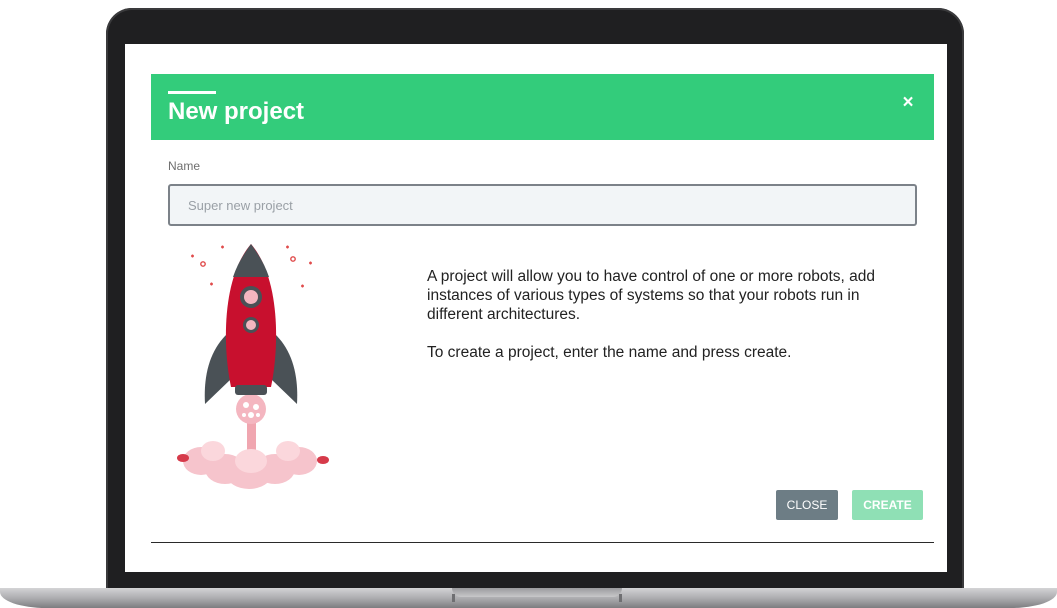 This screenshot has height=608, width=1057. Describe the element at coordinates (184, 166) in the screenshot. I see `name-label: Name` at that location.